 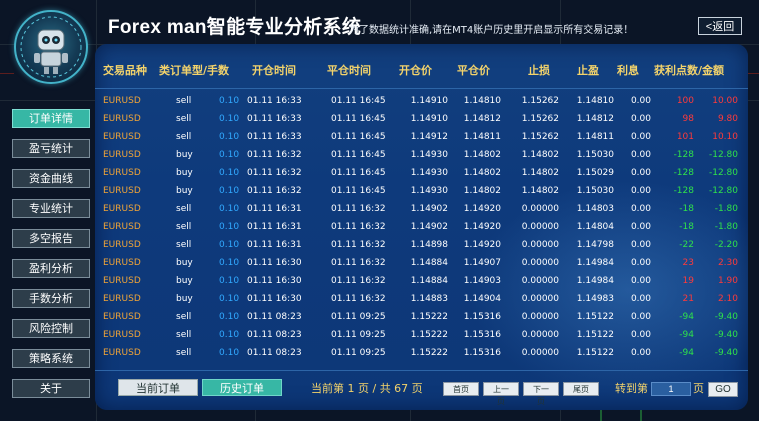 I want to click on column-header-take-profit: 止盈, so click(x=588, y=70).